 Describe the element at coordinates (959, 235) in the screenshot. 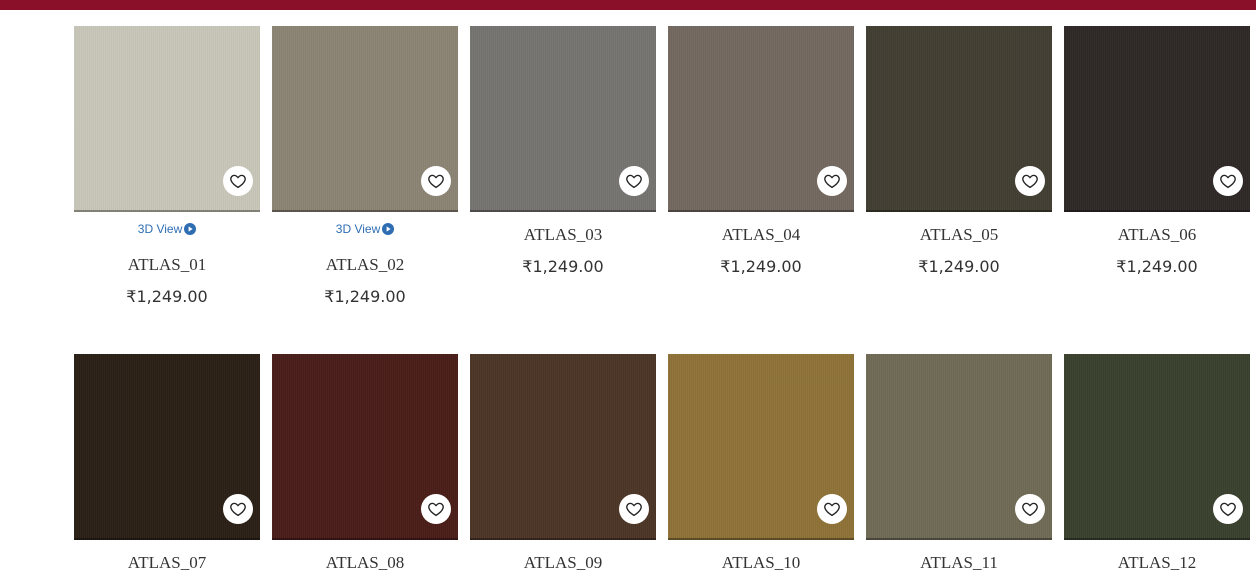

I see `product-name: ATLAS_05` at that location.